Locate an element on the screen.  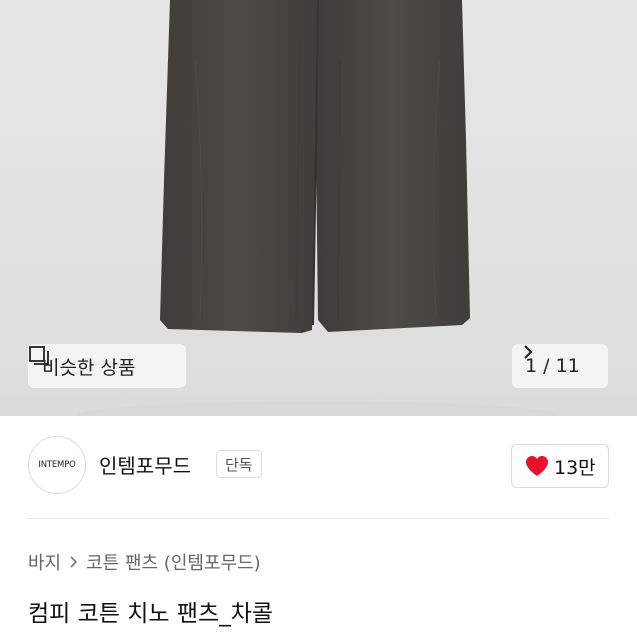
similar-items-icon is located at coordinates (39, 355).